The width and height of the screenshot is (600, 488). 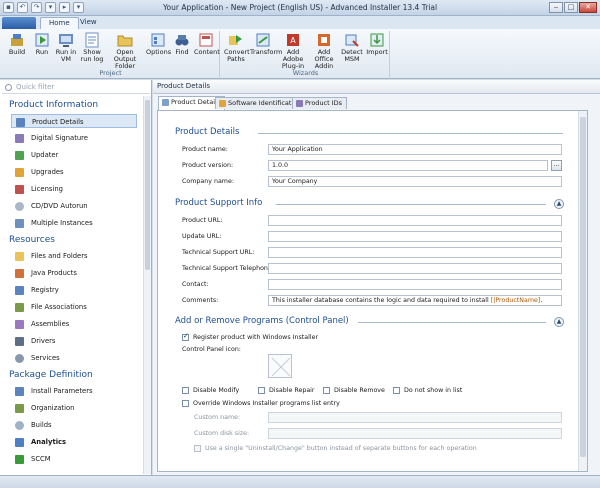 What do you see at coordinates (19, 425) in the screenshot?
I see `builds-icon` at bounding box center [19, 425].